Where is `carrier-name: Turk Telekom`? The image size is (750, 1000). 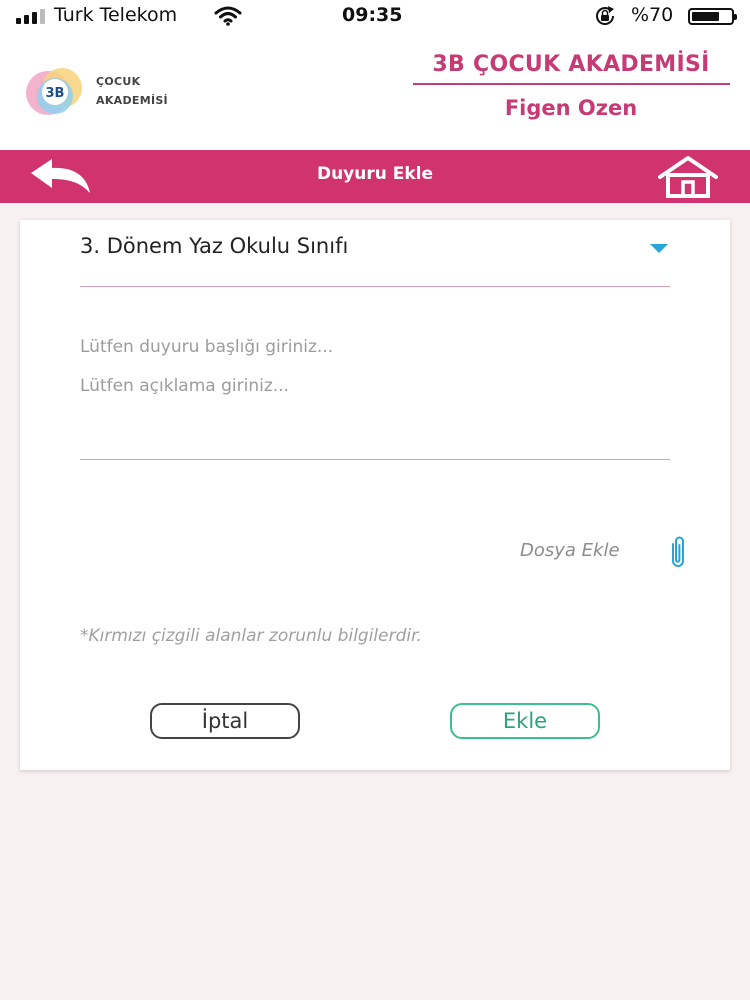 carrier-name: Turk Telekom is located at coordinates (116, 15).